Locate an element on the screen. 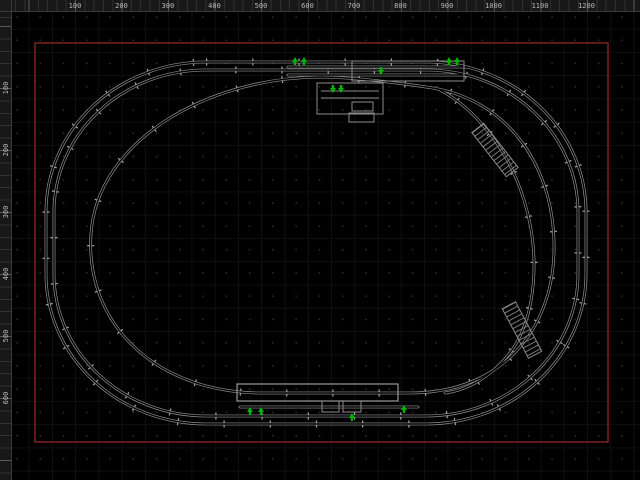 The width and height of the screenshot is (640, 480). ruler-label: 1100 is located at coordinates (540, 6).